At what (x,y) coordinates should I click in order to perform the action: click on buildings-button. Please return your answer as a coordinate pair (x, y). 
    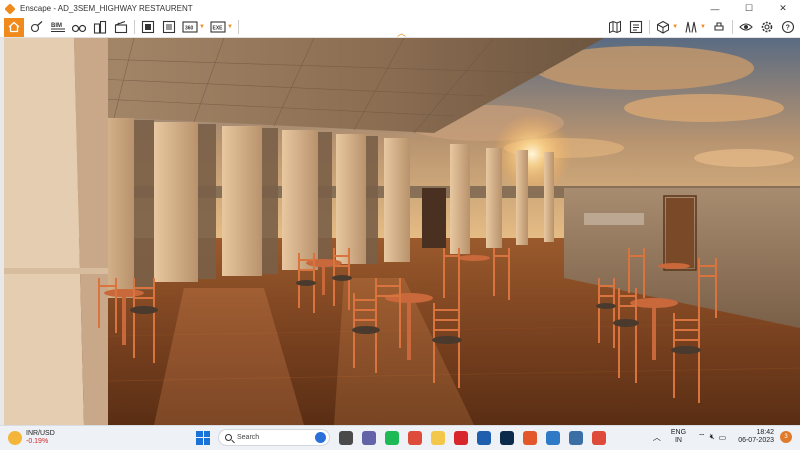
    Looking at the image, I should click on (100, 27).